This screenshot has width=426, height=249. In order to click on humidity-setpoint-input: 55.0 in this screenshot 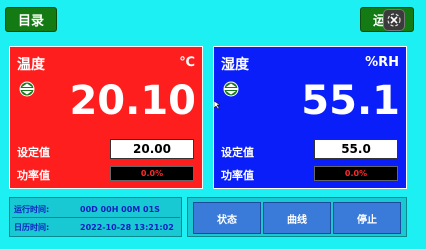, I will do `click(356, 149)`.